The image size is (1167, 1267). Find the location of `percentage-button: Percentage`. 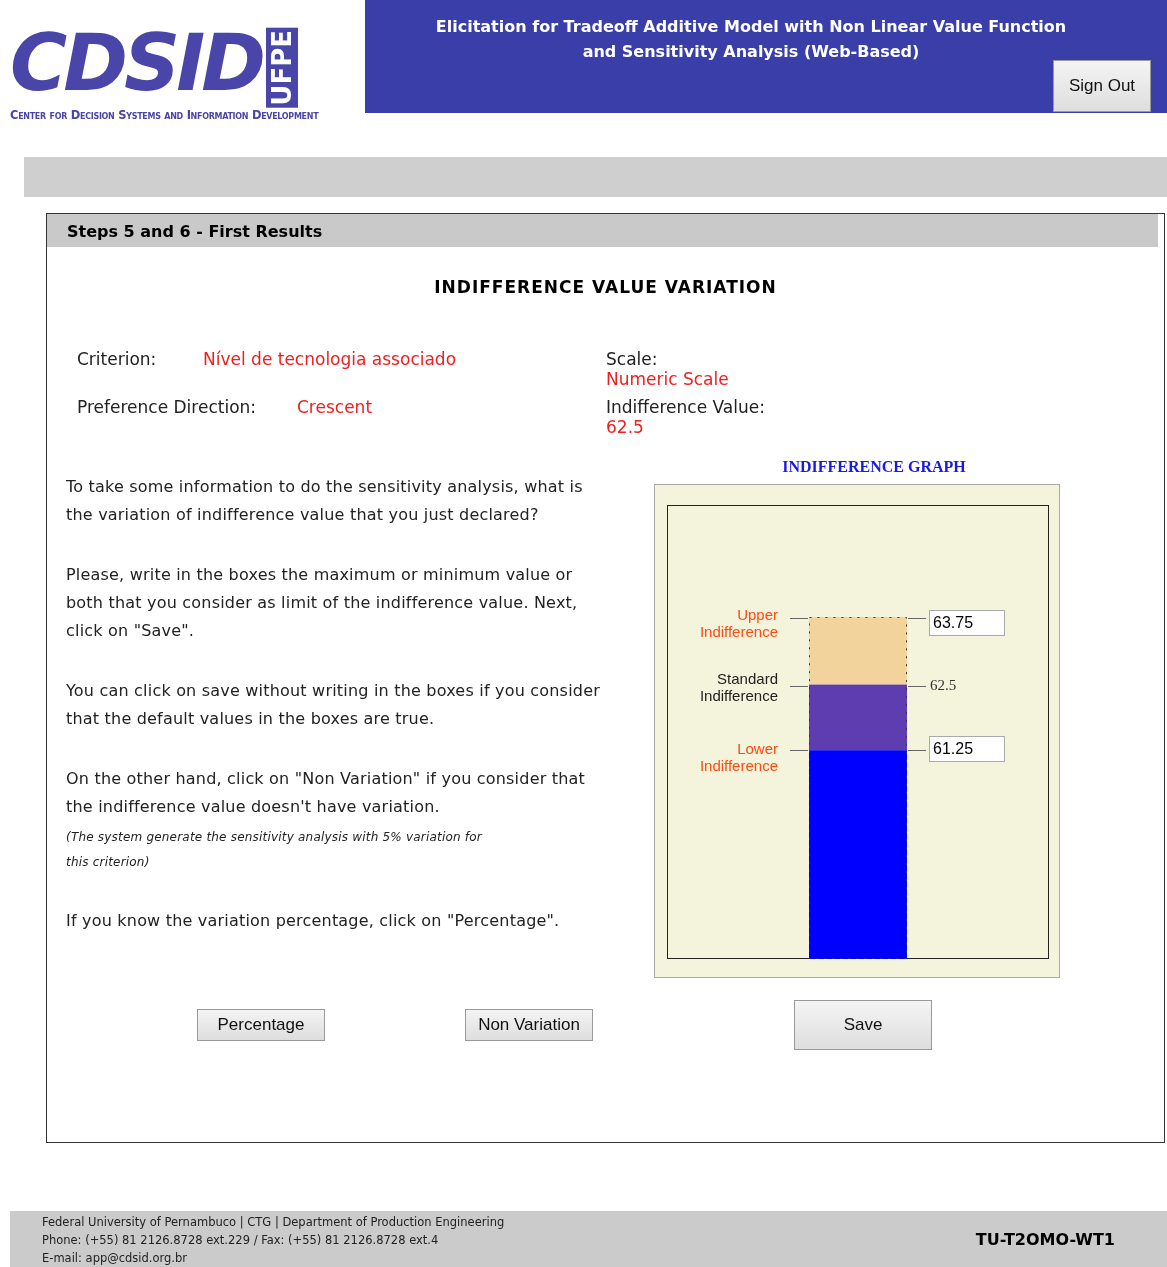

percentage-button: Percentage is located at coordinates (261, 1024).